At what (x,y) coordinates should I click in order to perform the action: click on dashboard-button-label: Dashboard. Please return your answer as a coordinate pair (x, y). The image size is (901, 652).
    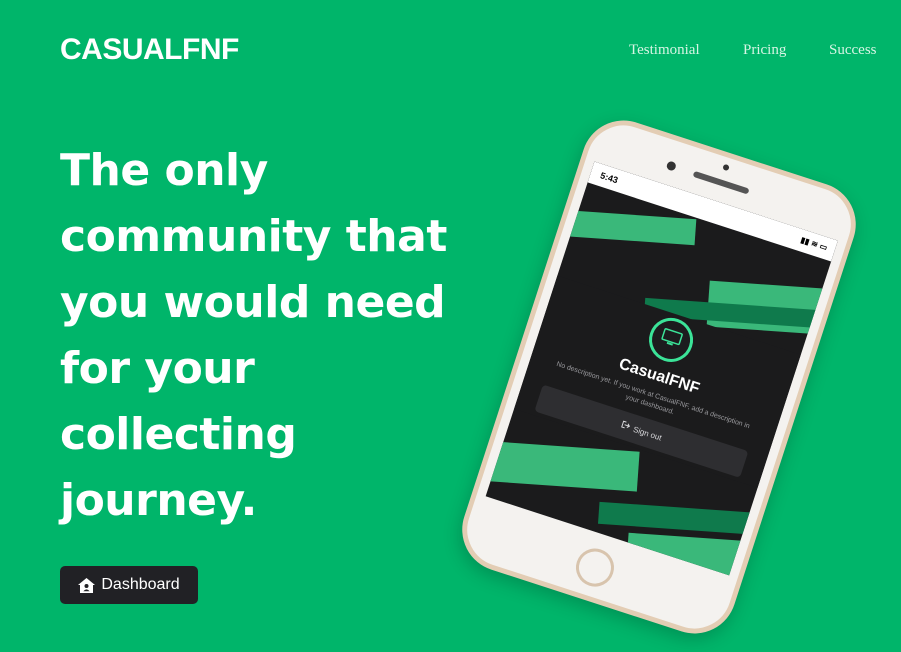
    Looking at the image, I should click on (140, 584).